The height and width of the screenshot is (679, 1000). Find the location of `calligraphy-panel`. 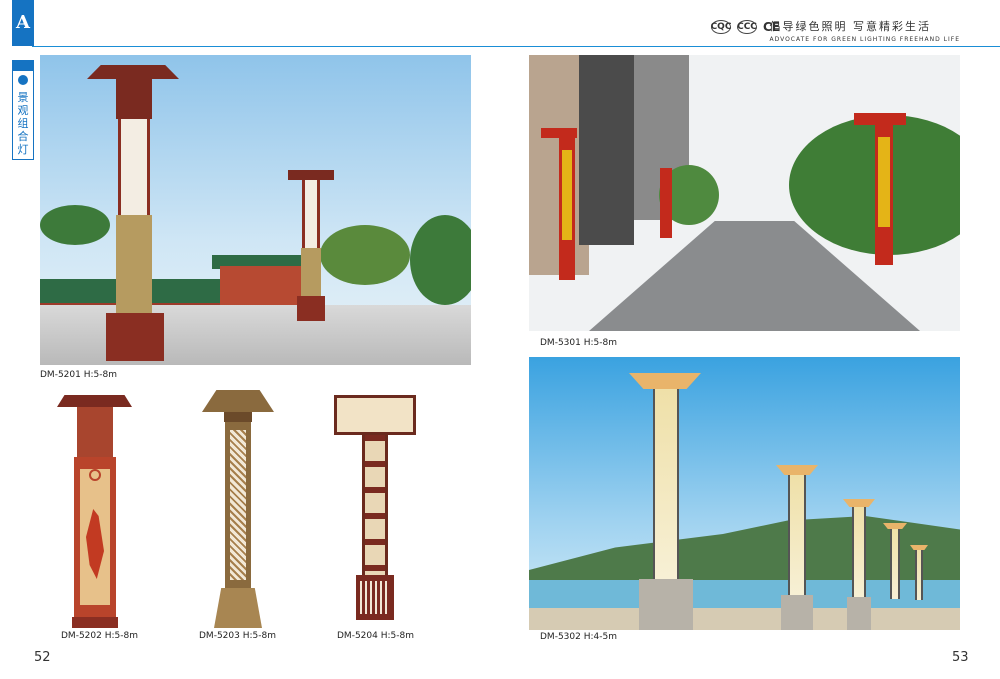

calligraphy-panel is located at coordinates (375, 597).